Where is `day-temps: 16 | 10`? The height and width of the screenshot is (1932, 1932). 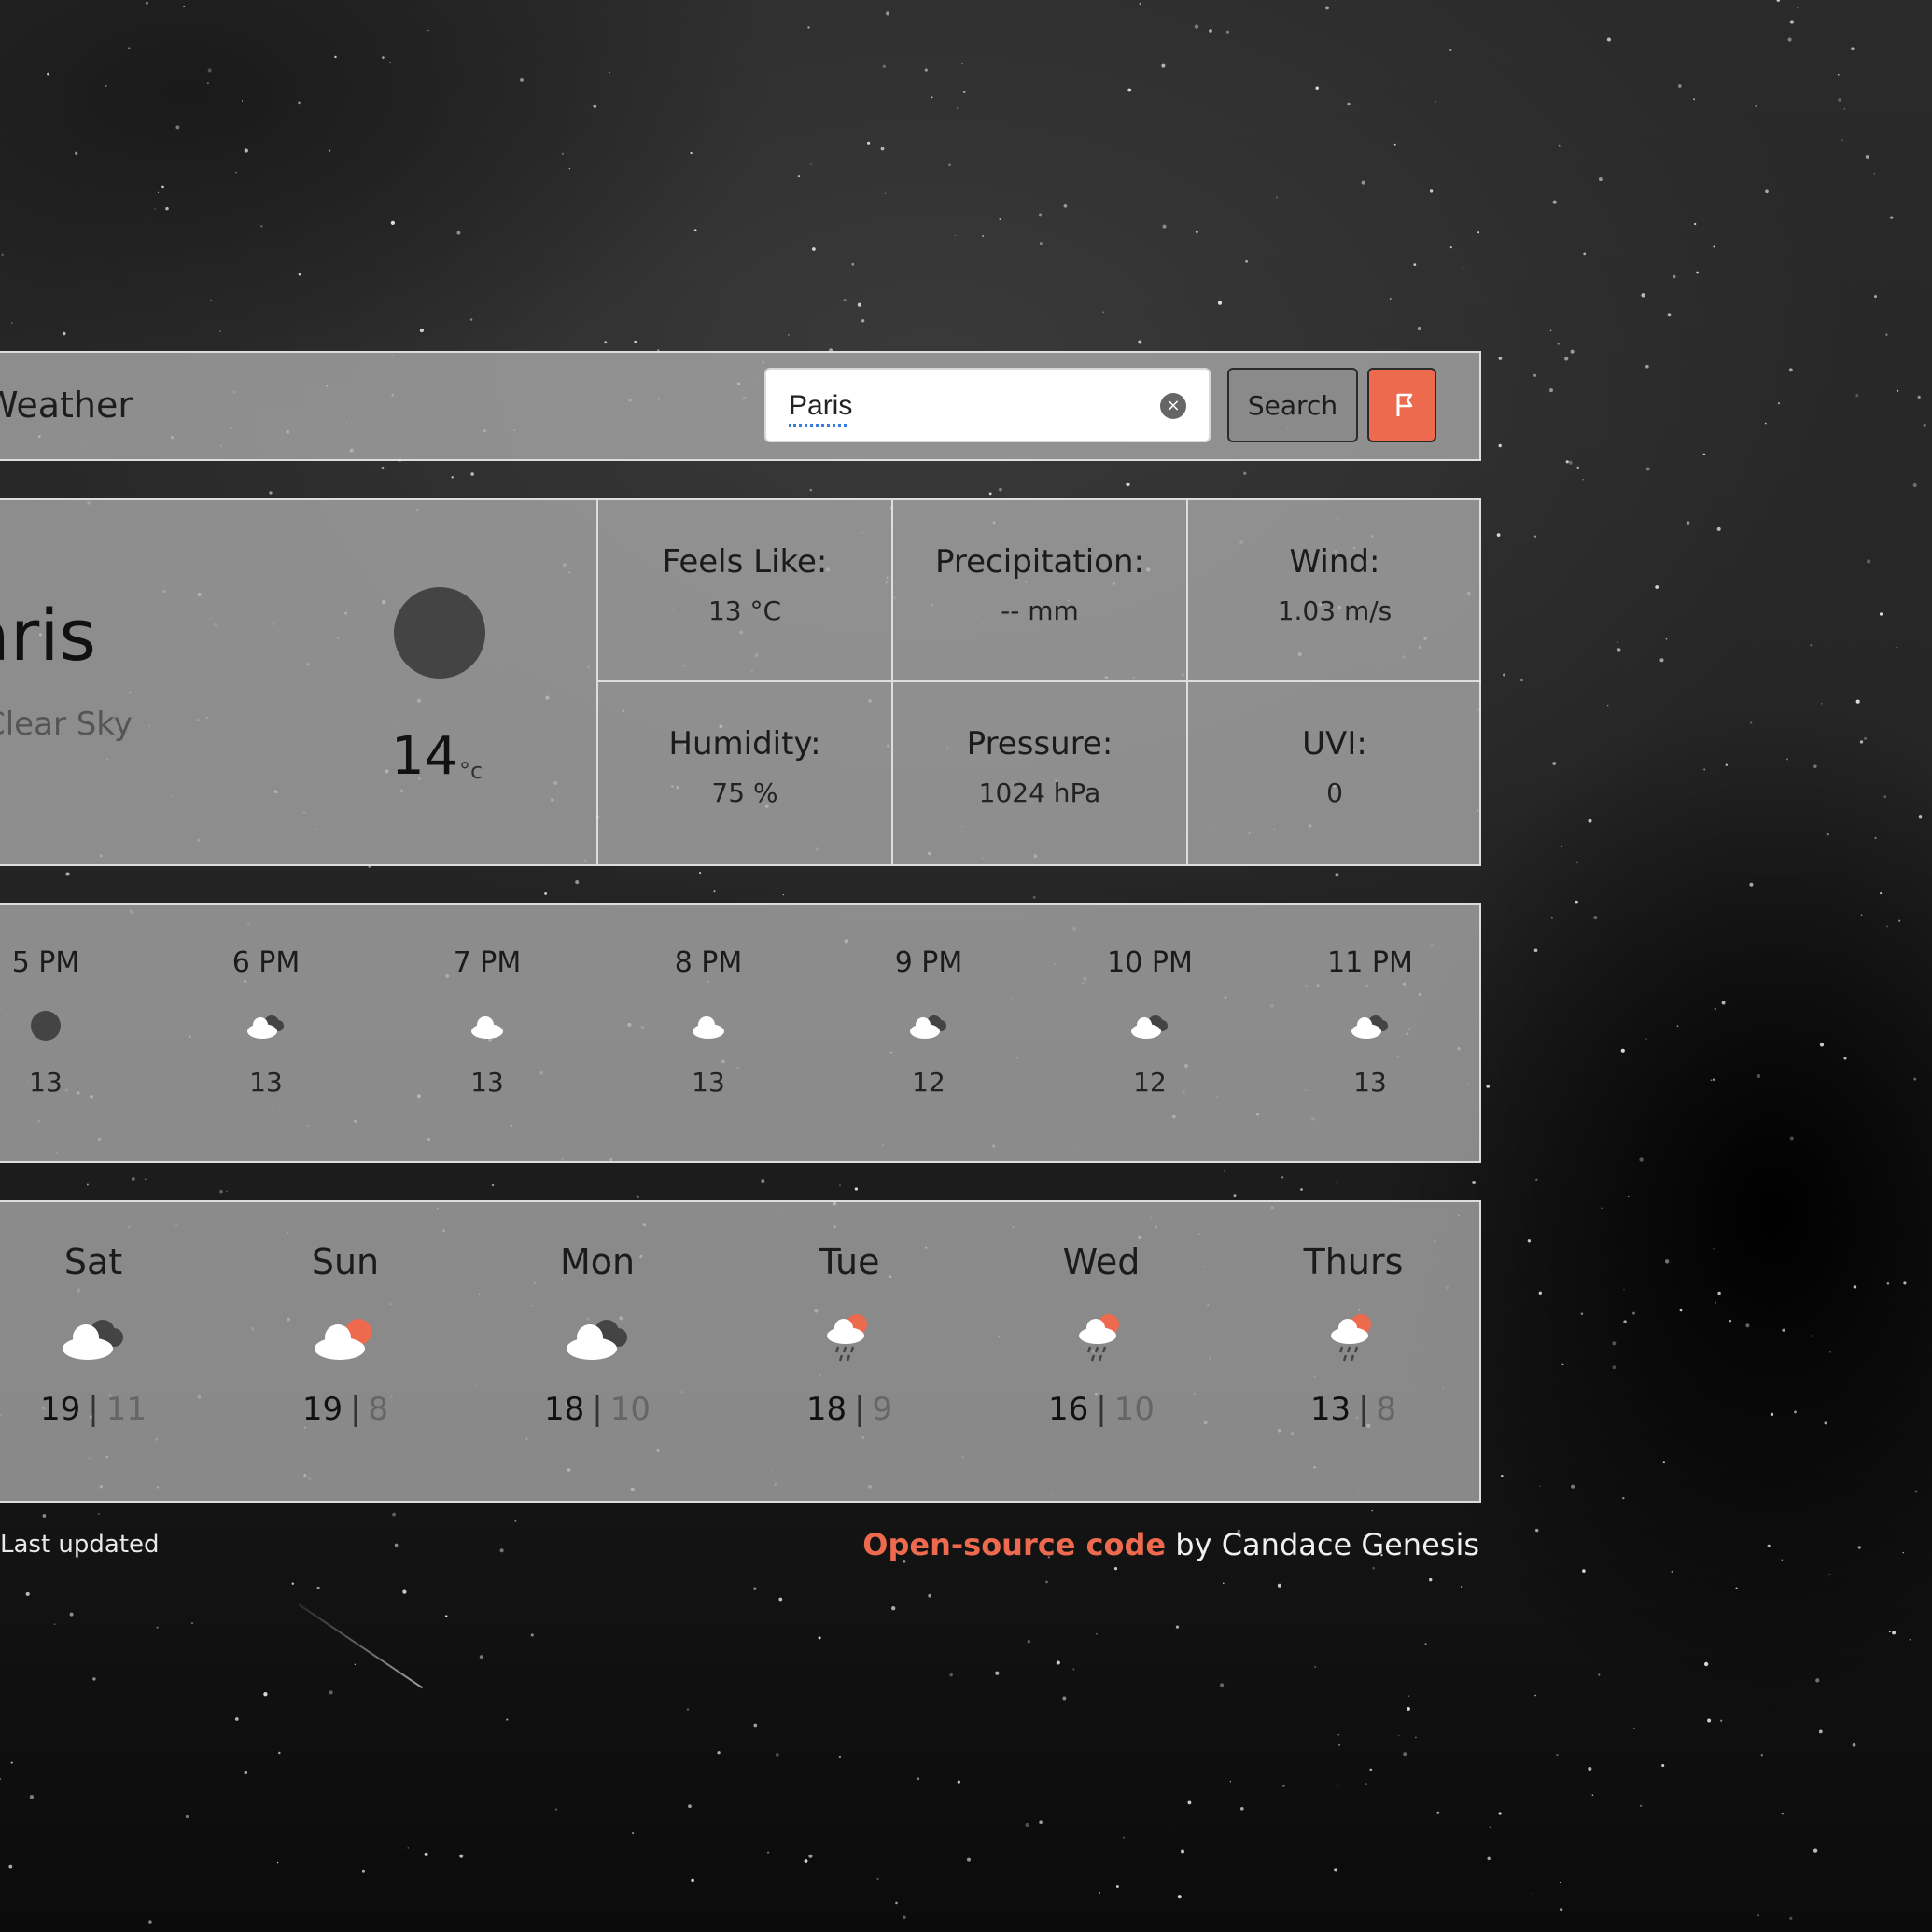 day-temps: 16 | 10 is located at coordinates (1101, 1409).